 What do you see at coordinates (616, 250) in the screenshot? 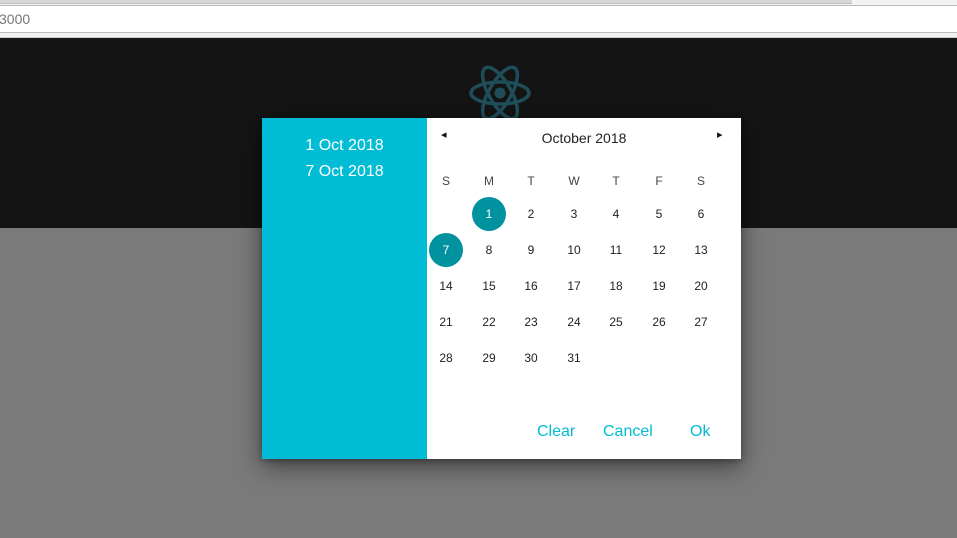
I see `calendar-day: 11` at bounding box center [616, 250].